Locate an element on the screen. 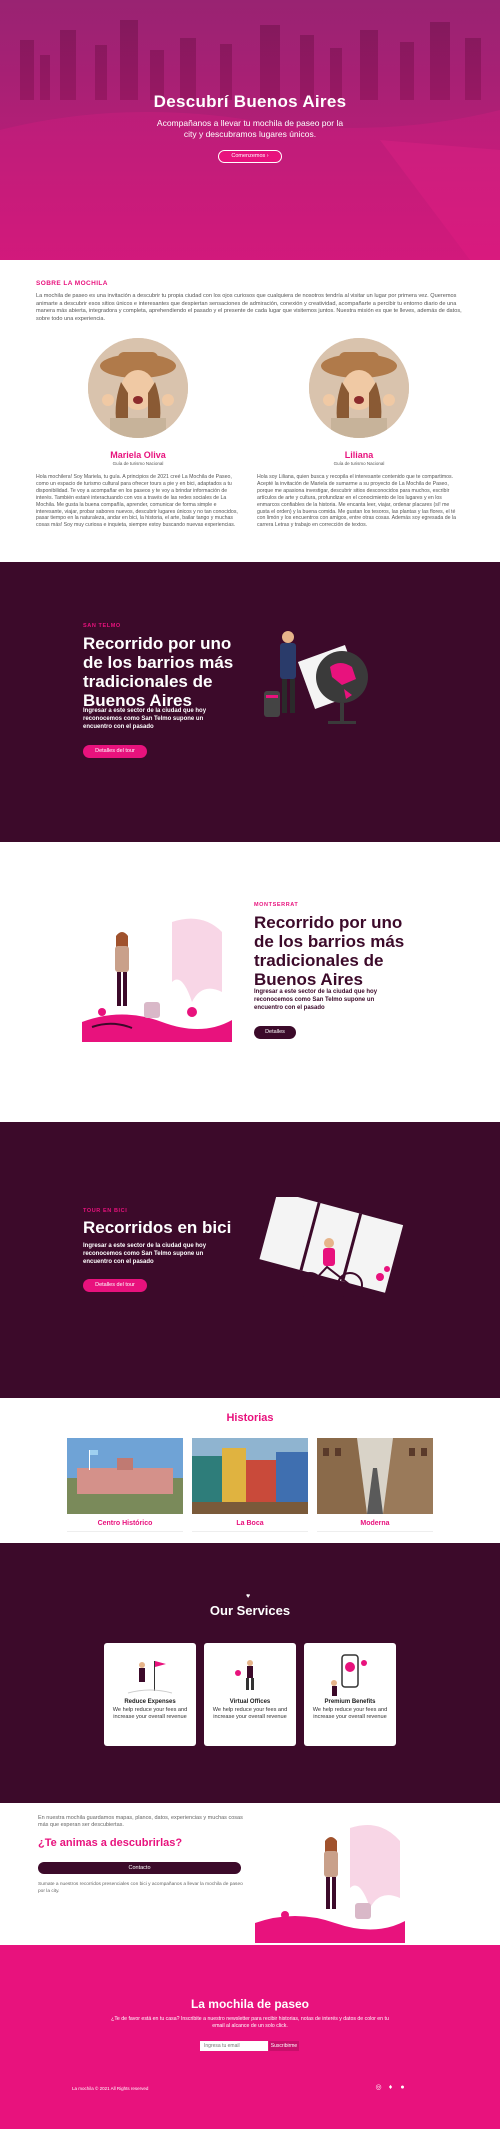  subscribe-button: Suscribirme is located at coordinates (284, 2046).